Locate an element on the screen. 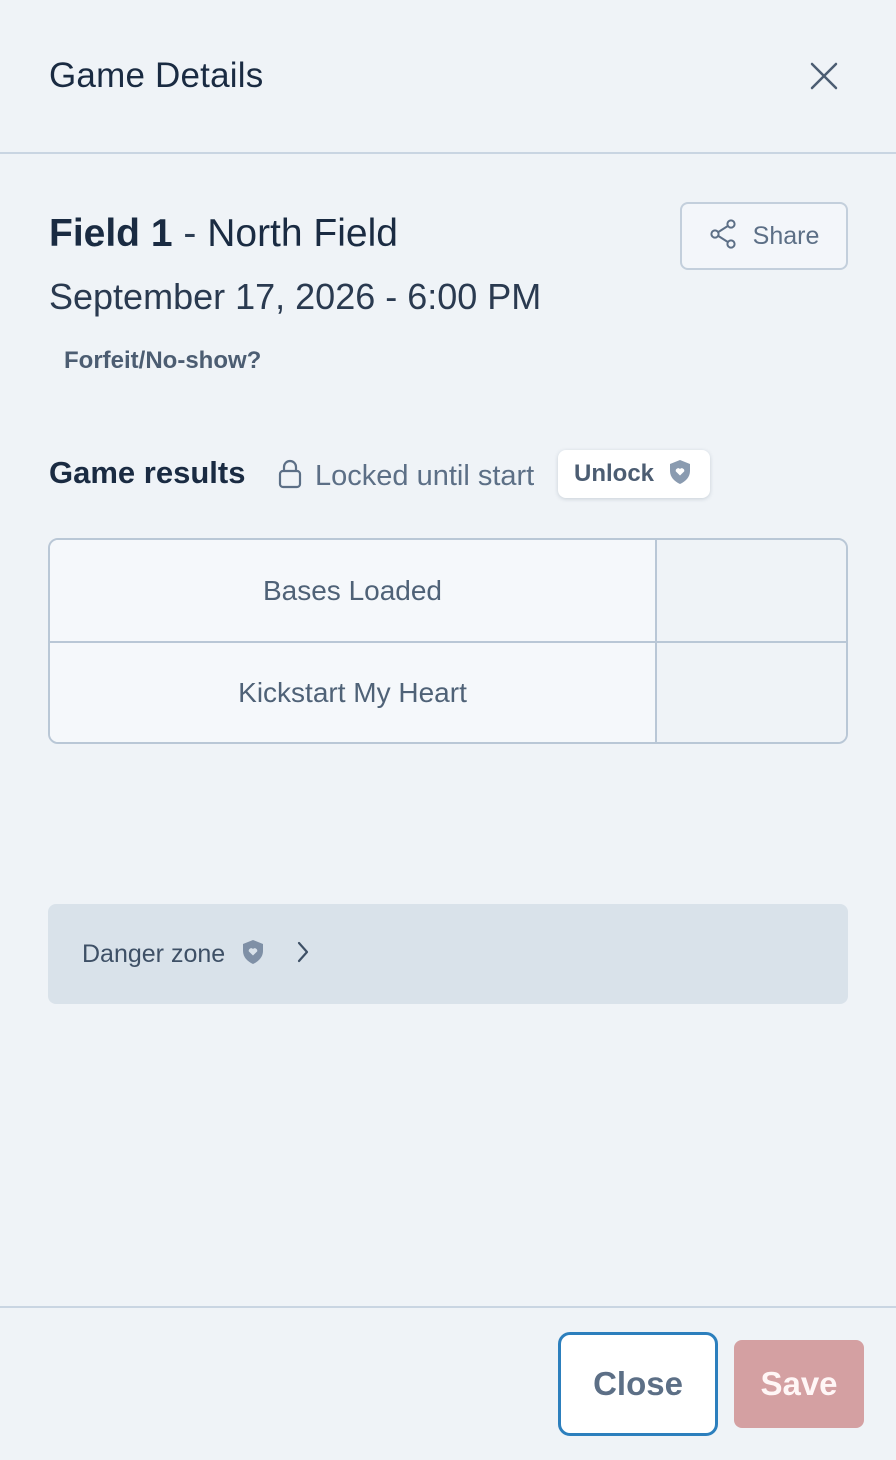 Image resolution: width=896 pixels, height=1460 pixels. results-table: Bases Loaded Kickstart My Heart is located at coordinates (448, 641).